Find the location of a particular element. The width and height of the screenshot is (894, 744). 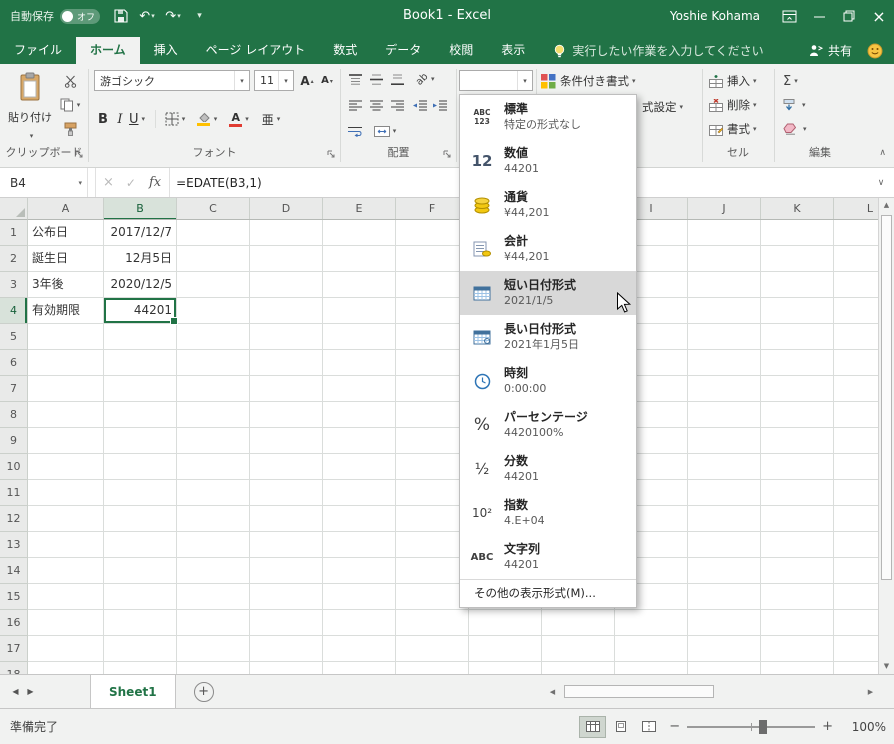

horizontal-scrollbar: ◀ ▶ is located at coordinates (711, 691).